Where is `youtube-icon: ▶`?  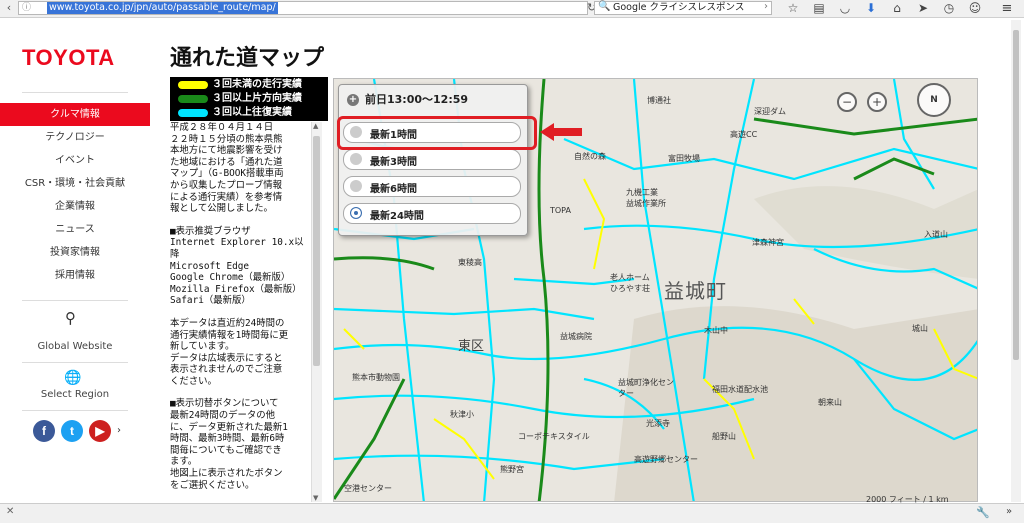
youtube-icon: ▶ is located at coordinates (100, 431).